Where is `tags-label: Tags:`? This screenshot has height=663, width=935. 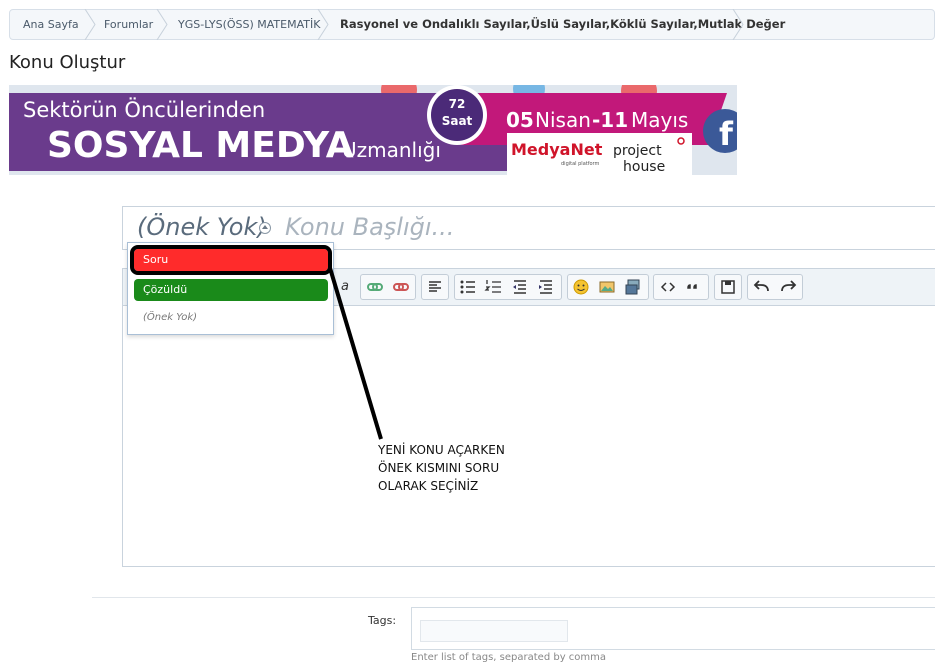
tags-label: Tags: is located at coordinates (382, 620).